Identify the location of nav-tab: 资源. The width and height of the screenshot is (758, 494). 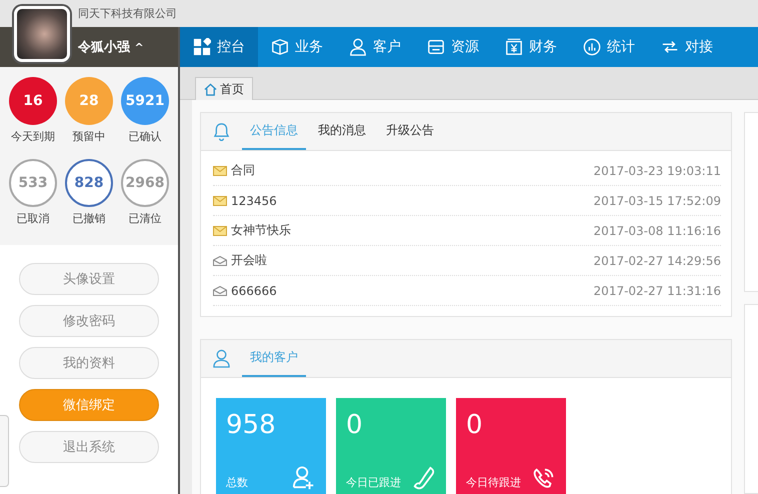
(453, 47).